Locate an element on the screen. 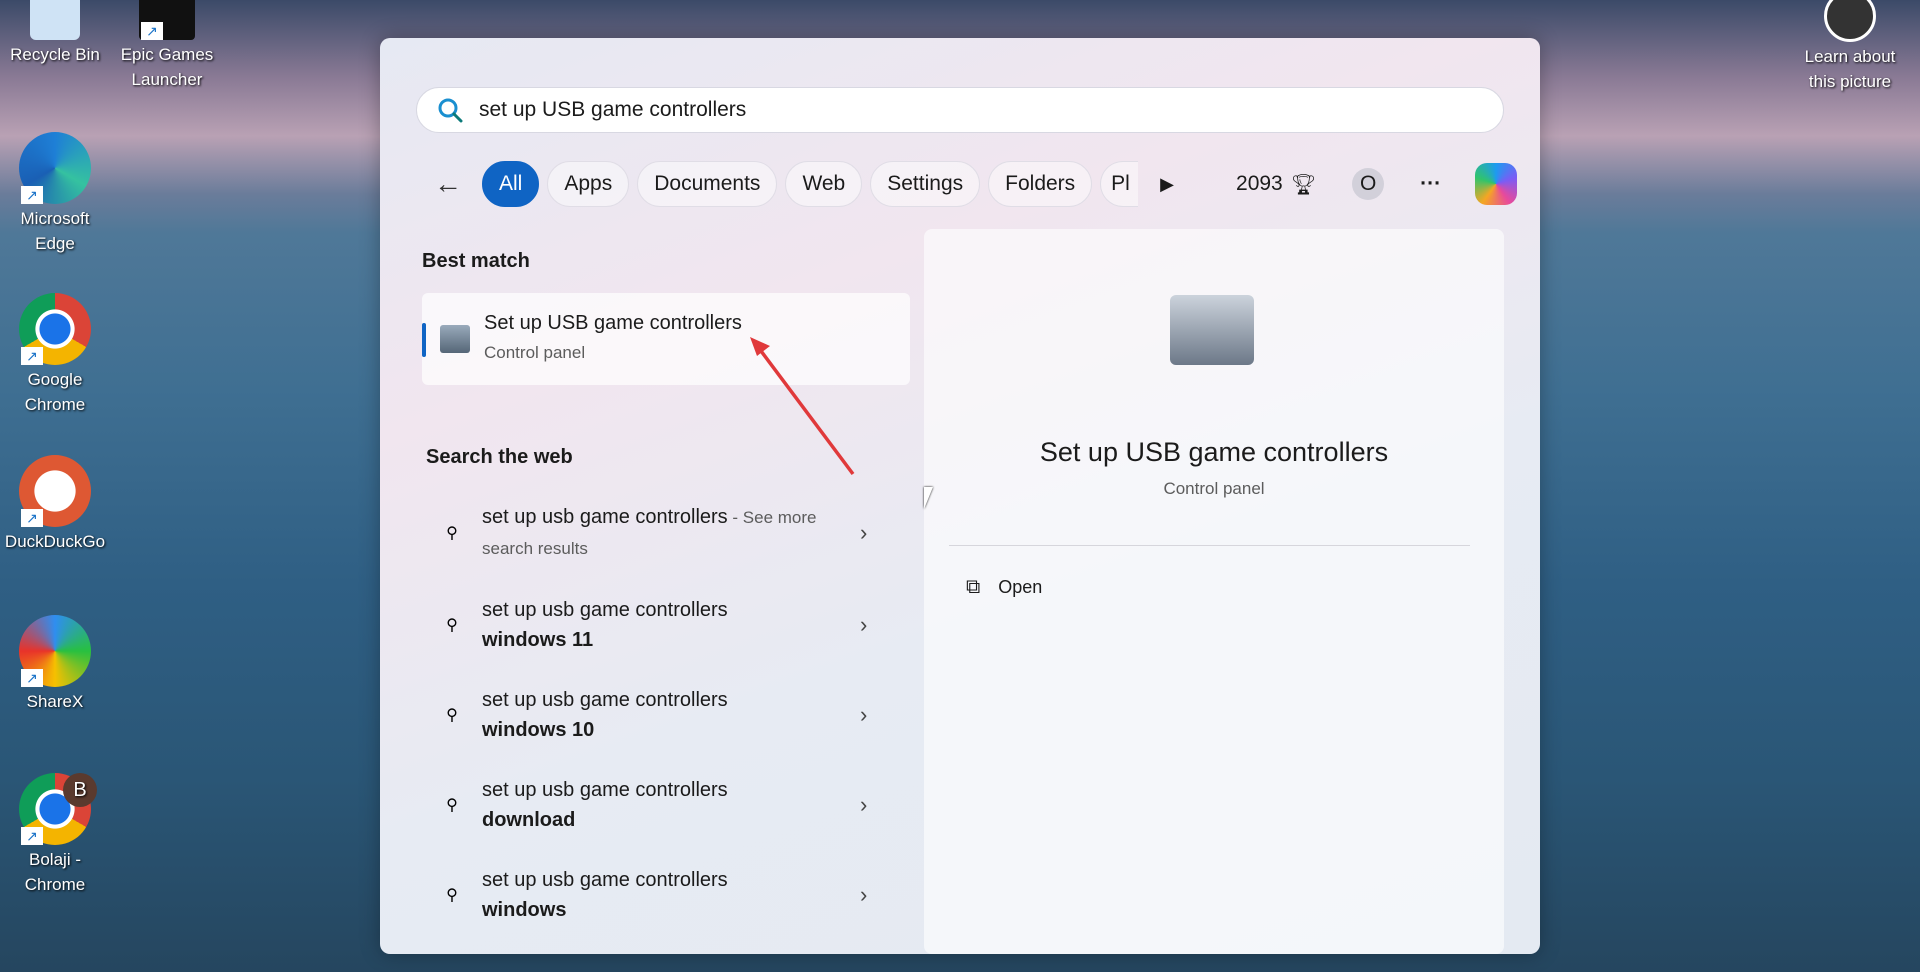 The image size is (1920, 972). desktop-icon-bolaji-chrome: ↗ B Bolaji - Chrome is located at coordinates (55, 835).